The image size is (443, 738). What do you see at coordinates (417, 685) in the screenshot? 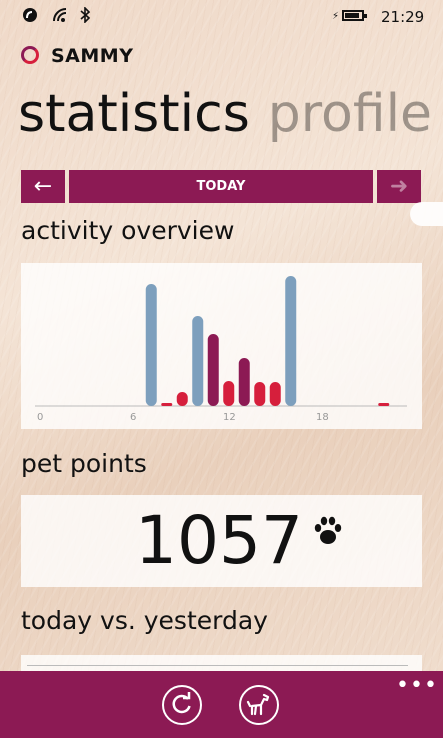
I see `more-options-button: •••` at bounding box center [417, 685].